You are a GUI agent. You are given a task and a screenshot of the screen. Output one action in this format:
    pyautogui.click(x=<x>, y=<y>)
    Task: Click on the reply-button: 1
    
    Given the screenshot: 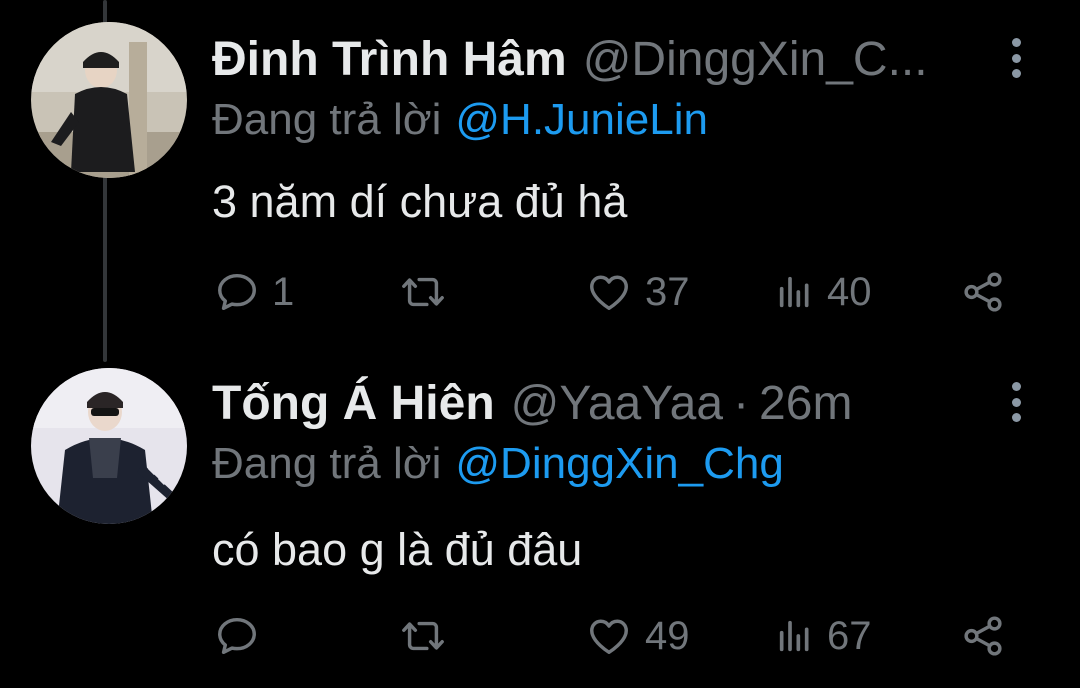 What is the action you would take?
    pyautogui.click(x=254, y=292)
    